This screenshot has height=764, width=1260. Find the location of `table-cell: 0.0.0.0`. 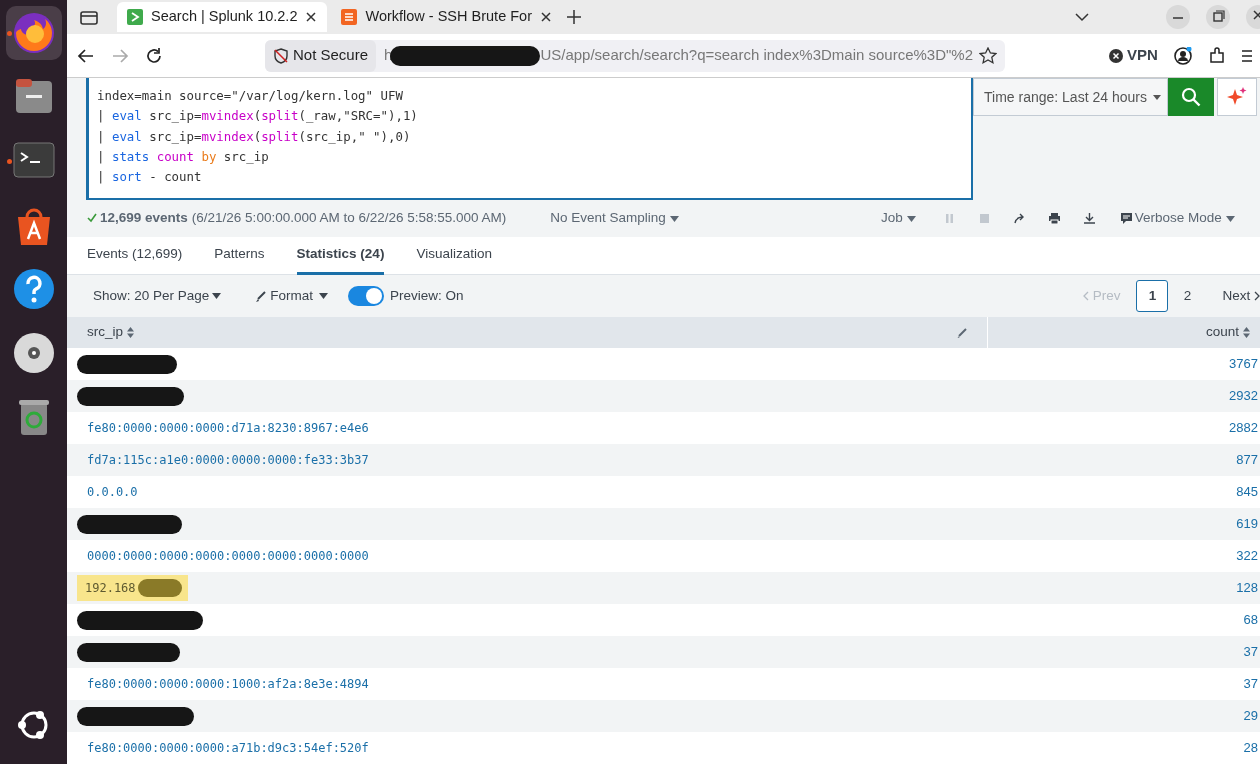

table-cell: 0.0.0.0 is located at coordinates (527, 492).